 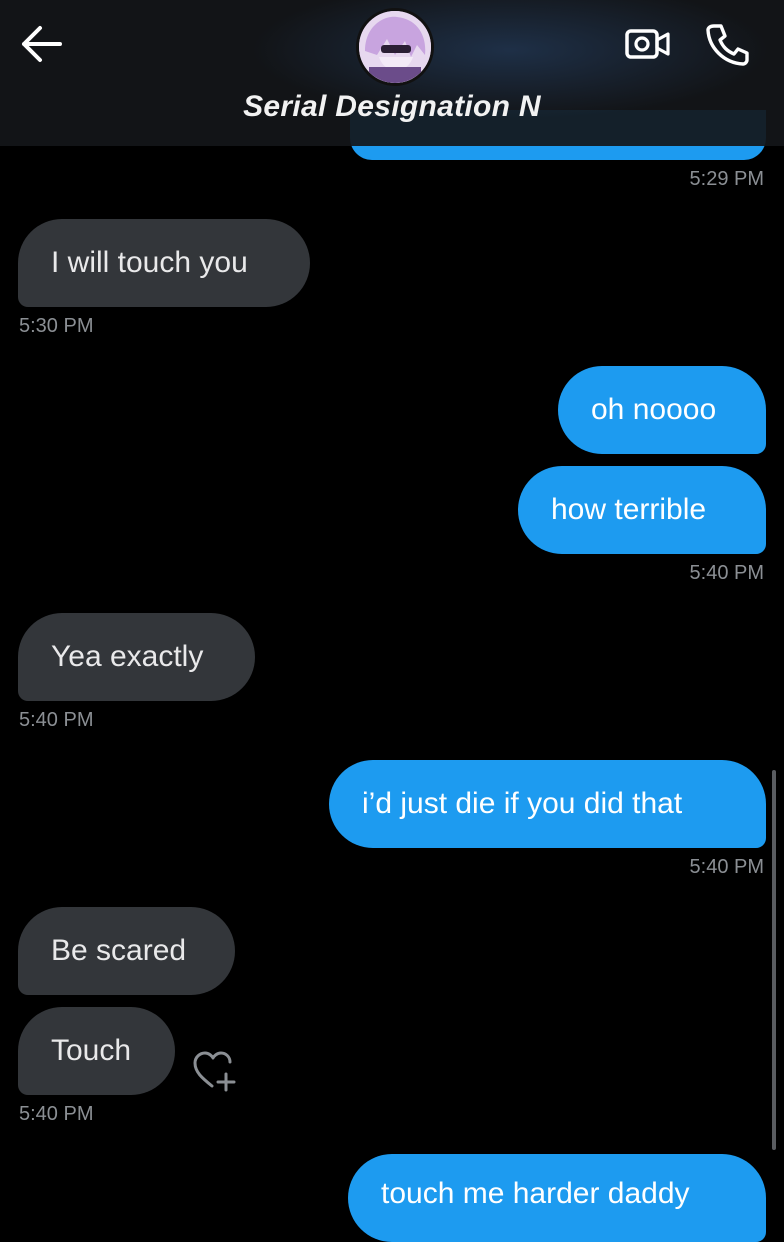 What do you see at coordinates (557, 1198) in the screenshot?
I see `message-bubble-outgoing: touch me harder daddy` at bounding box center [557, 1198].